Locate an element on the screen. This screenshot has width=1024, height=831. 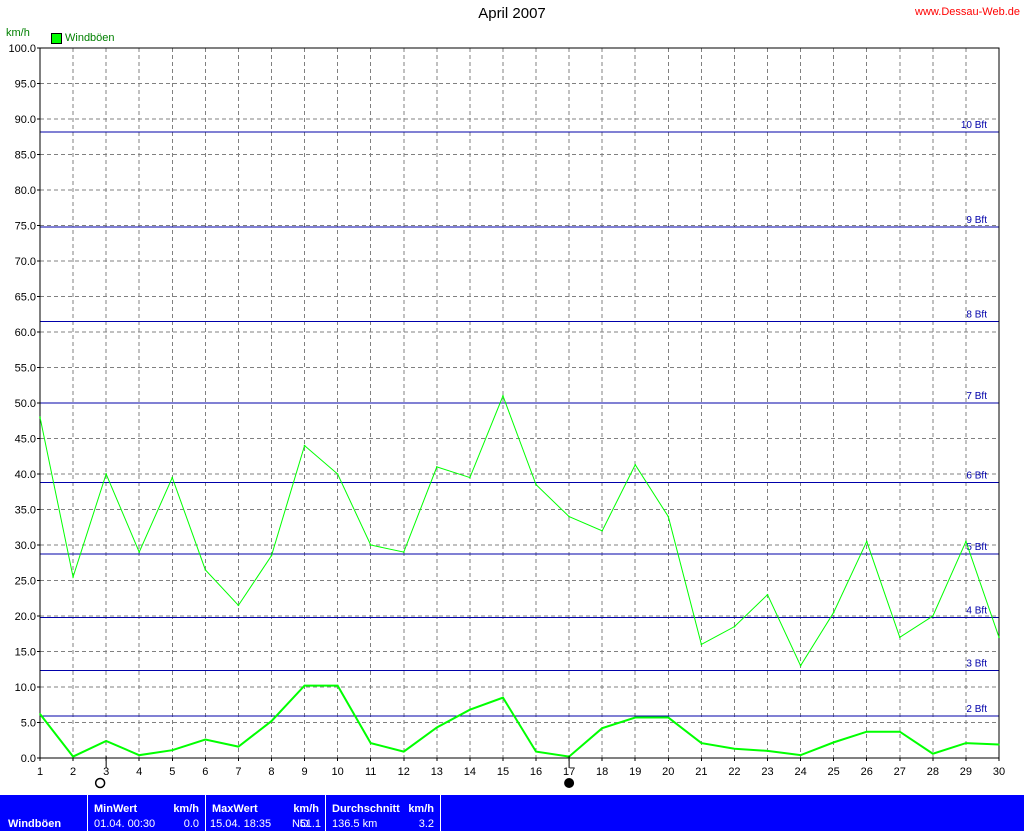
stats-avg-distance: 136.5 km is located at coordinates (355, 824).